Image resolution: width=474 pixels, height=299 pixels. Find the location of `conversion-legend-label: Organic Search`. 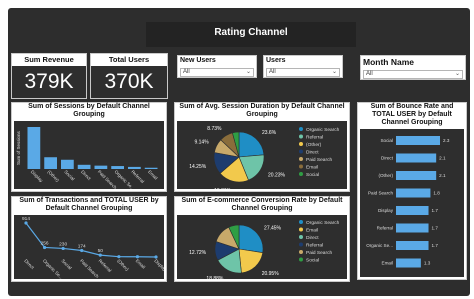

conversion-legend-label: Organic Search is located at coordinates (323, 223).